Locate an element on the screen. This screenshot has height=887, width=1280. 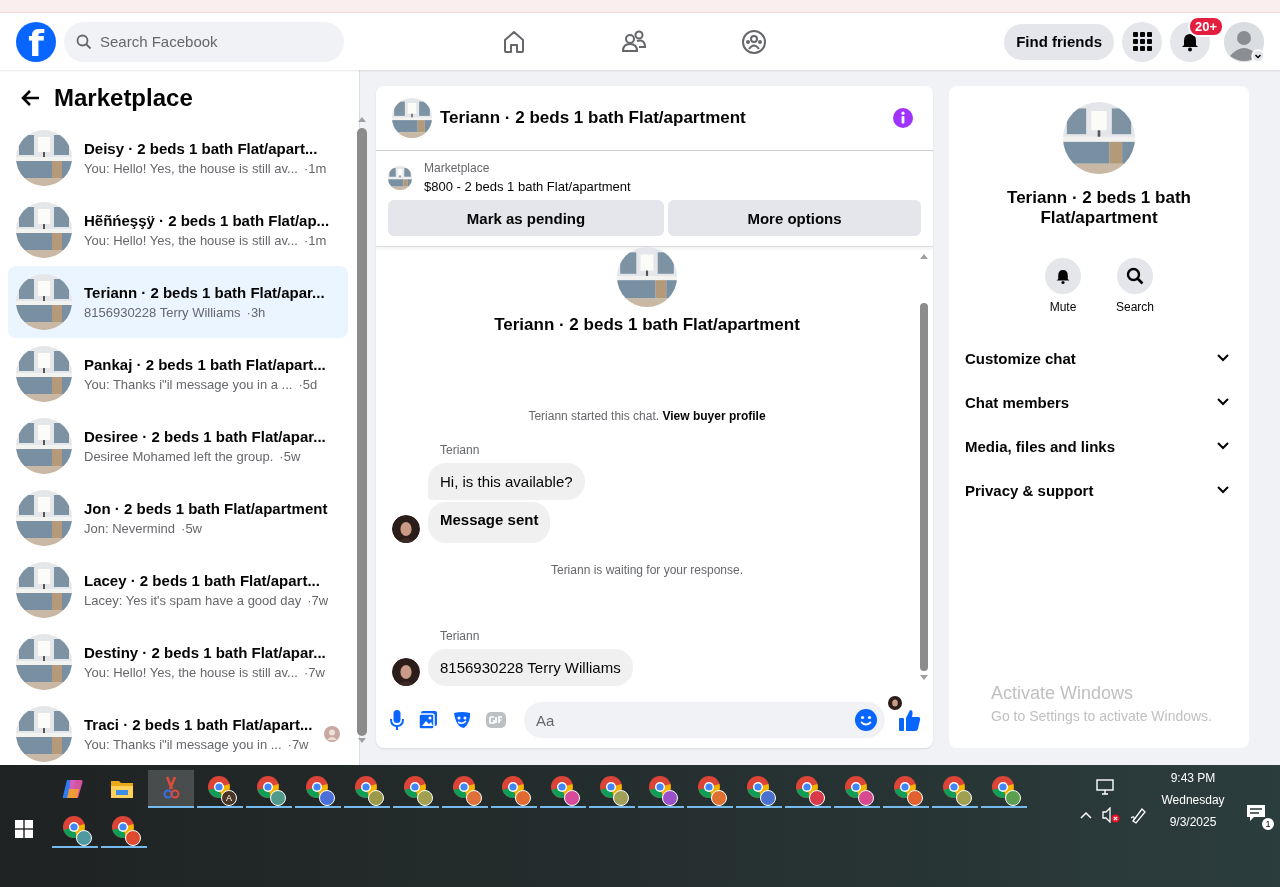
menu-button is located at coordinates (1142, 41).